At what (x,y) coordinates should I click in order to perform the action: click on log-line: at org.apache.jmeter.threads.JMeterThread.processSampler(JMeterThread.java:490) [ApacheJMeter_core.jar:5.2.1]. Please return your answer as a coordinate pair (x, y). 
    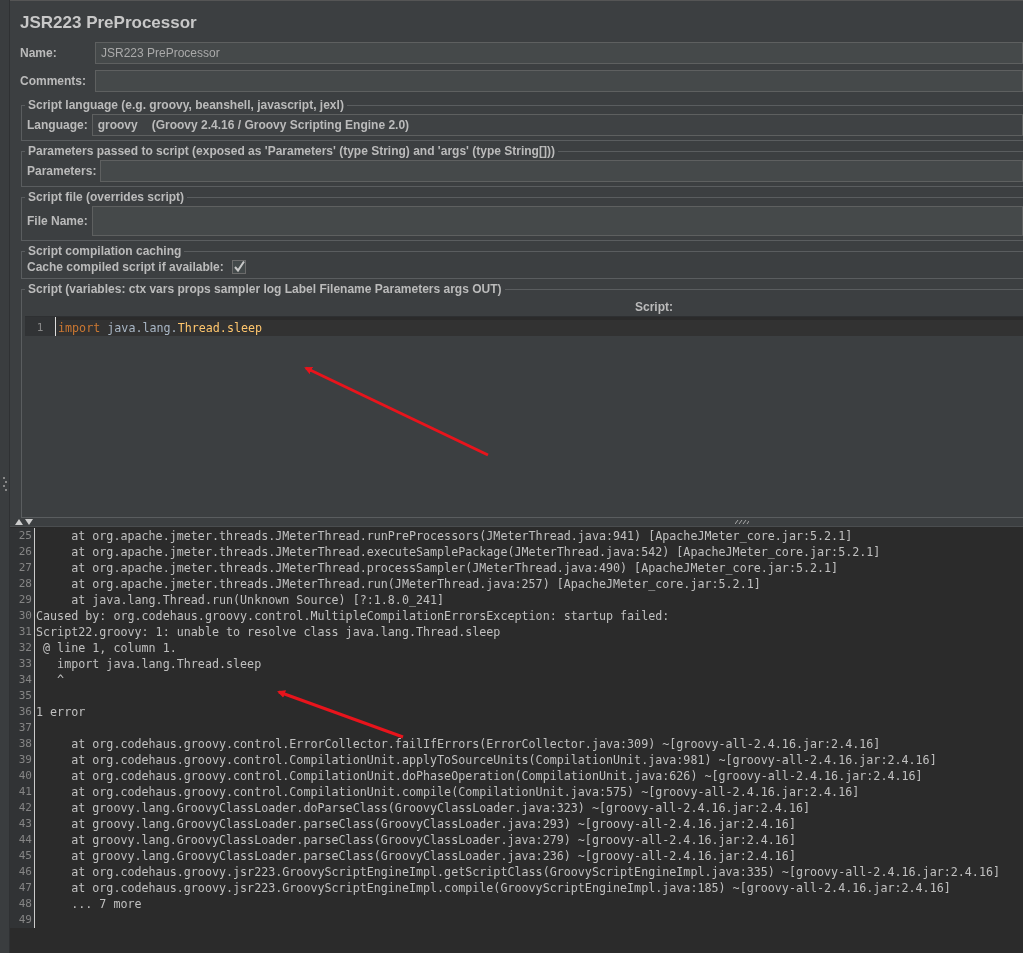
    Looking at the image, I should click on (454, 568).